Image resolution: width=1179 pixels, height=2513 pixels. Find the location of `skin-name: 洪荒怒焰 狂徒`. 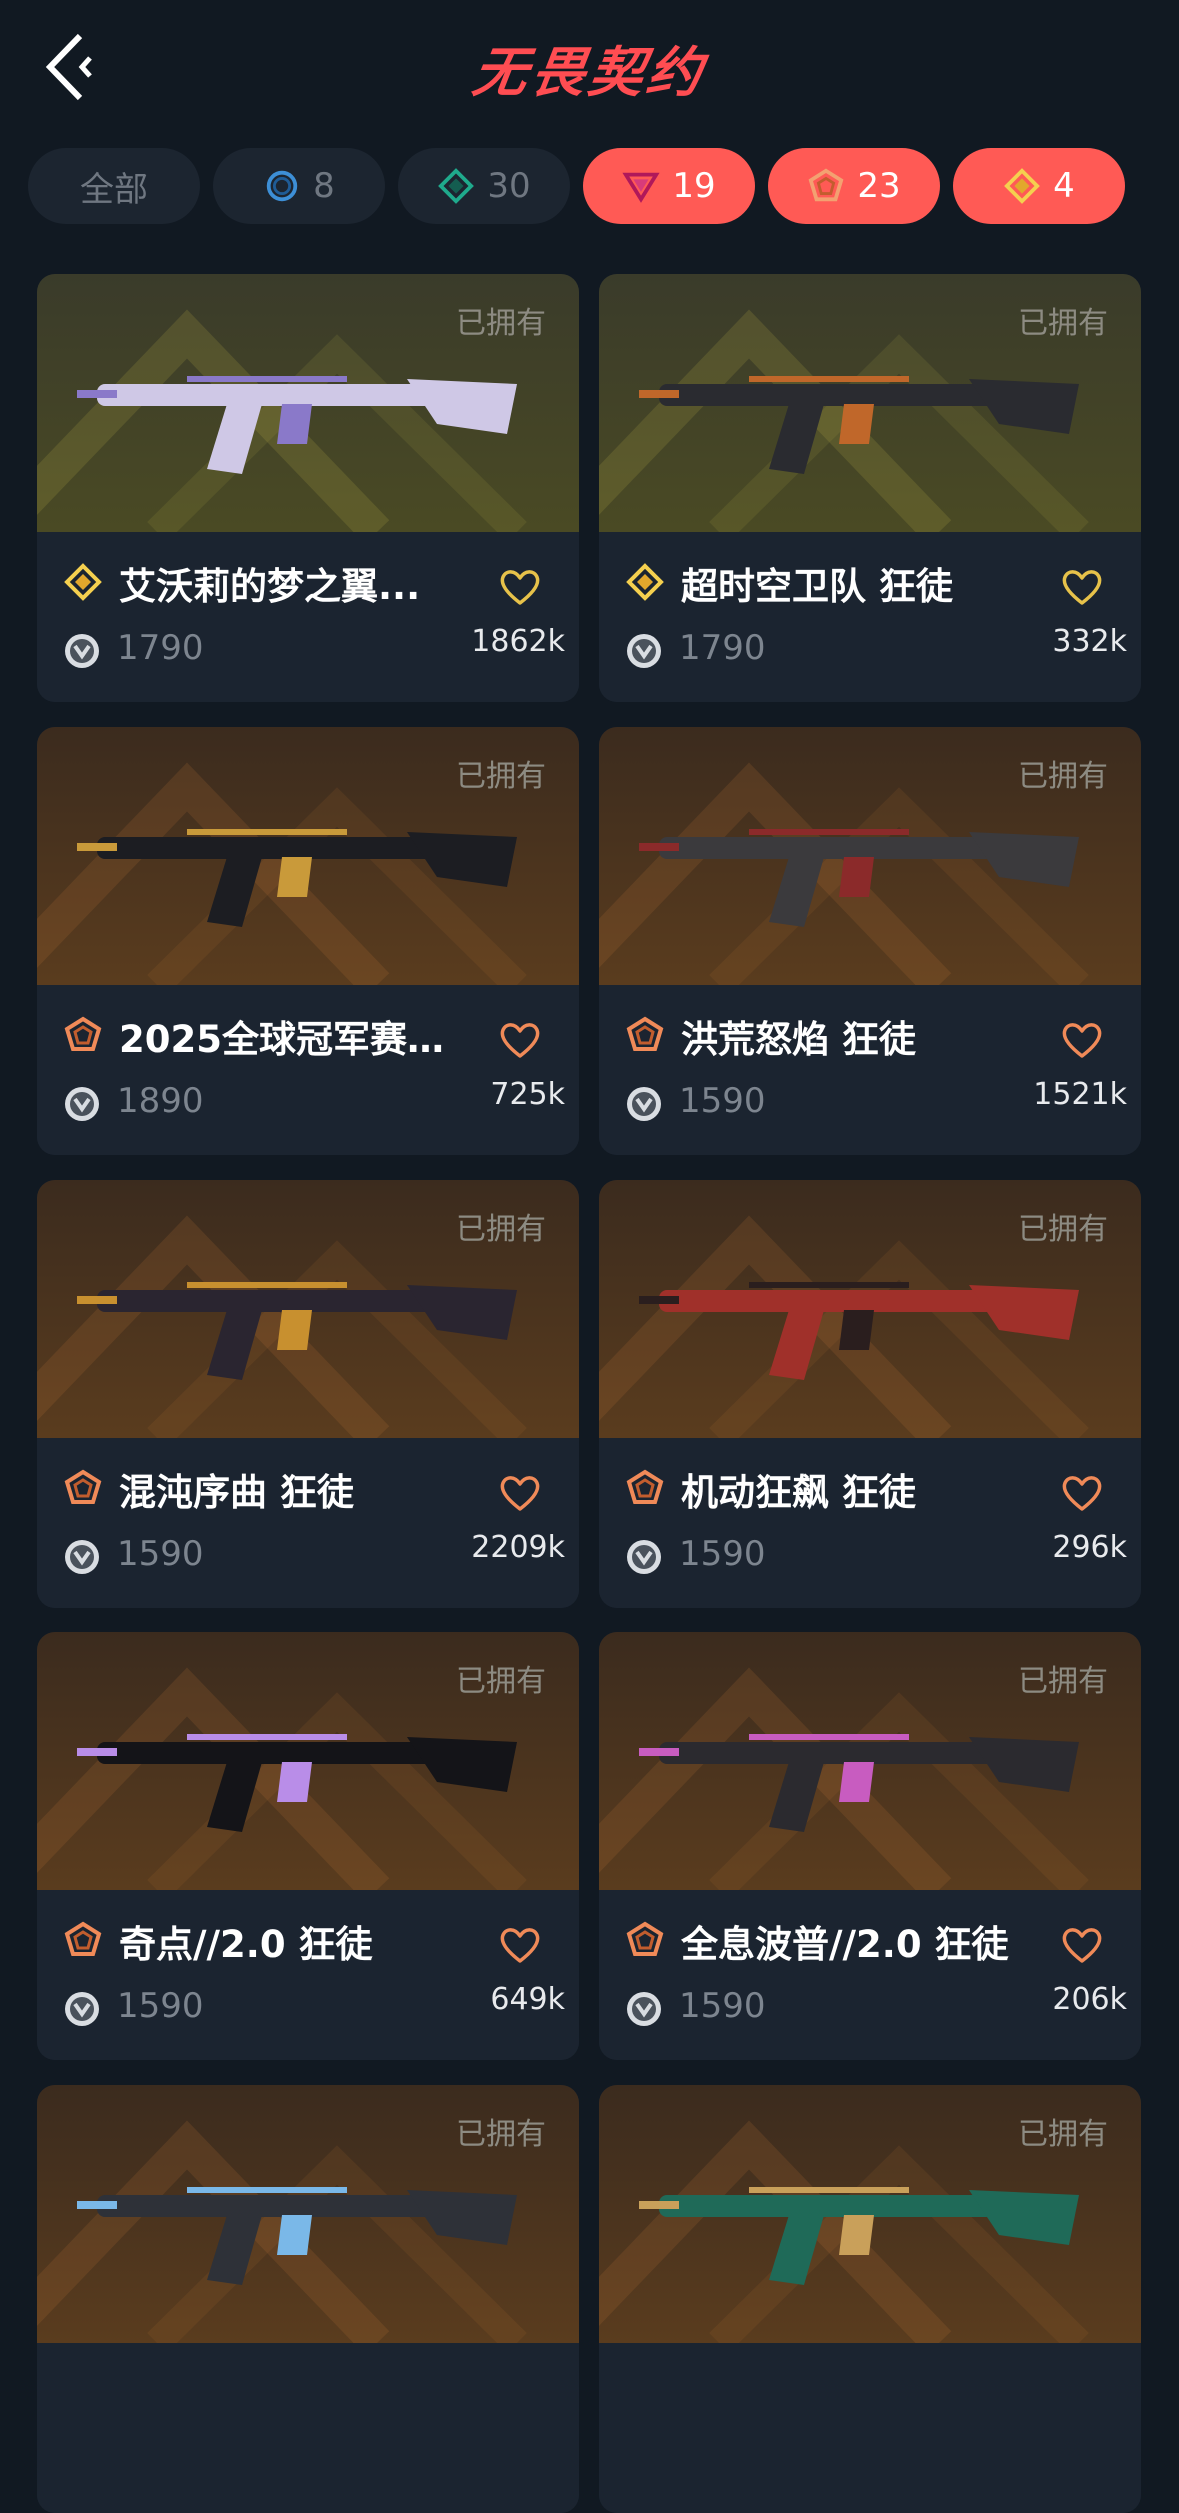

skin-name: 洪荒怒焰 狂徒 is located at coordinates (798, 1039).